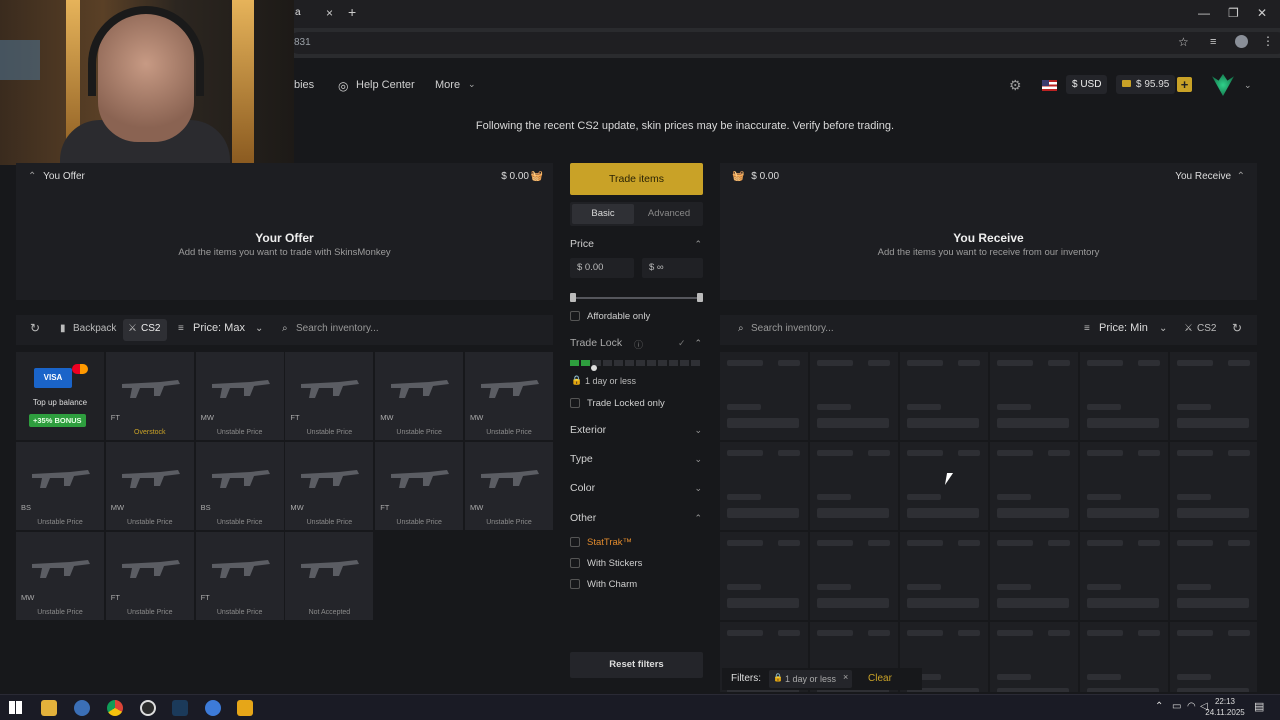  Describe the element at coordinates (583, 518) in the screenshot. I see `other-filter: Other` at that location.